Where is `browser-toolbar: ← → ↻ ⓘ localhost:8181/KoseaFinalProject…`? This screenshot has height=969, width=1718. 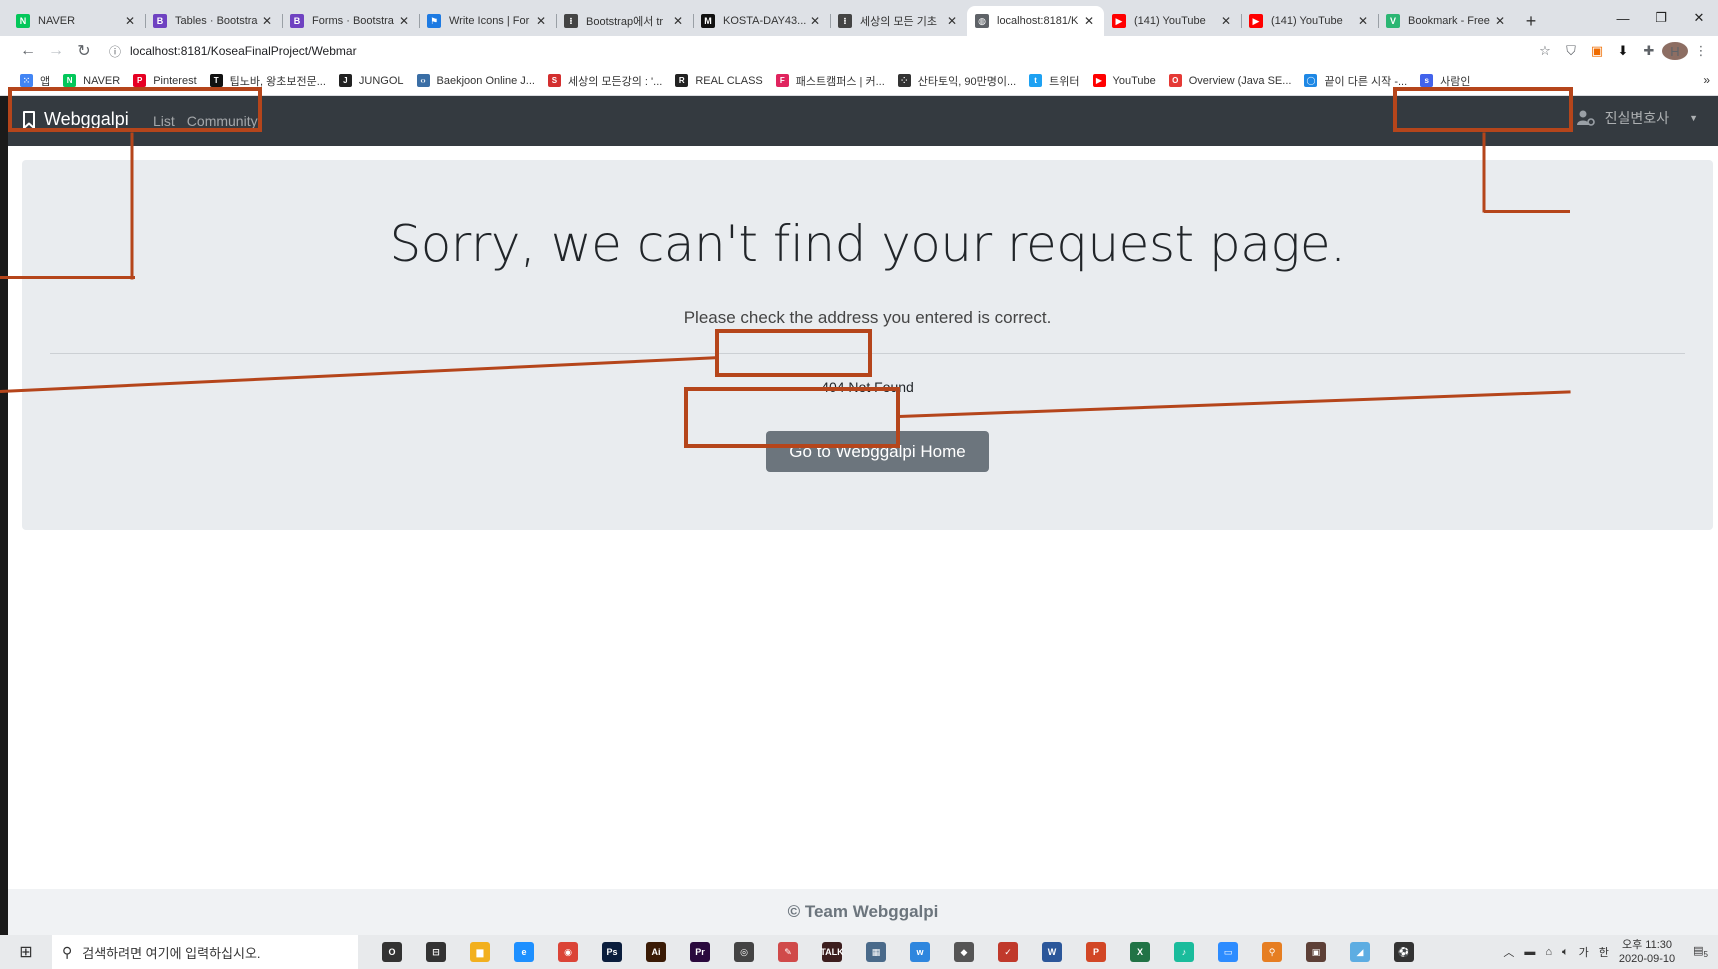 browser-toolbar: ← → ↻ ⓘ localhost:8181/KoseaFinalProject… is located at coordinates (859, 51).